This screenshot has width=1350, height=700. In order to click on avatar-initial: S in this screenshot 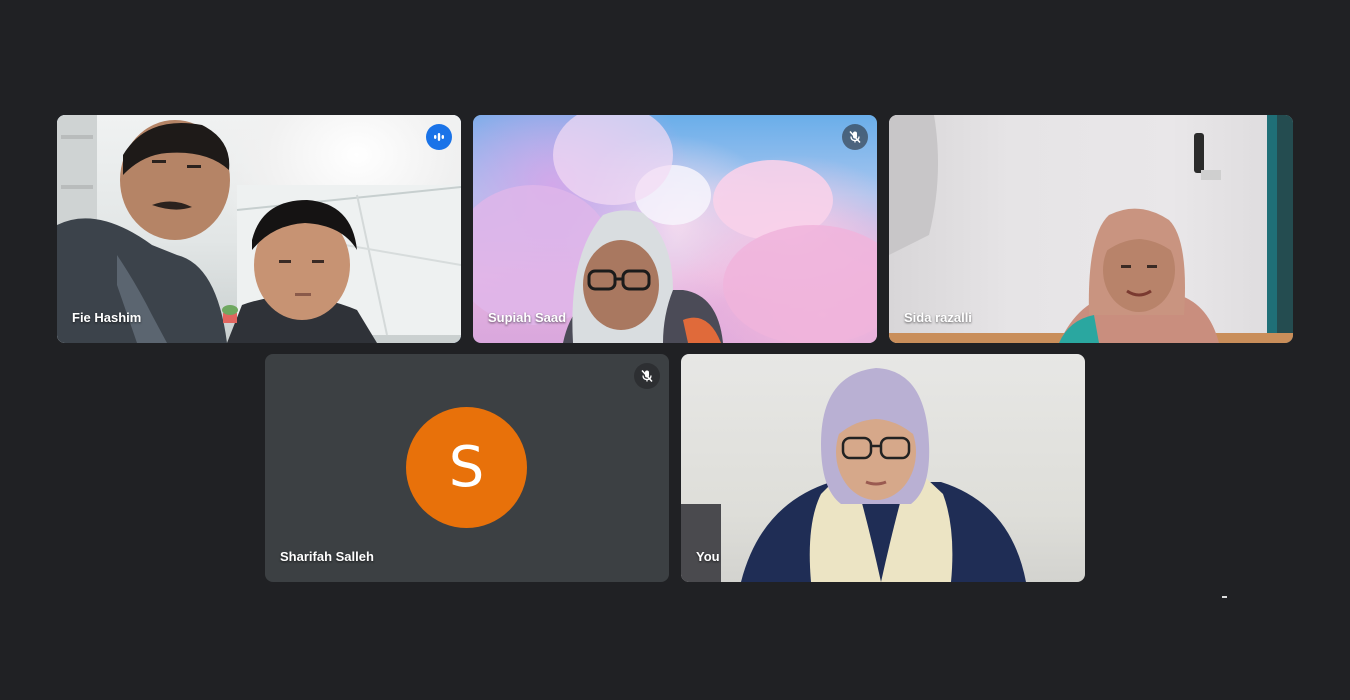, I will do `click(466, 467)`.